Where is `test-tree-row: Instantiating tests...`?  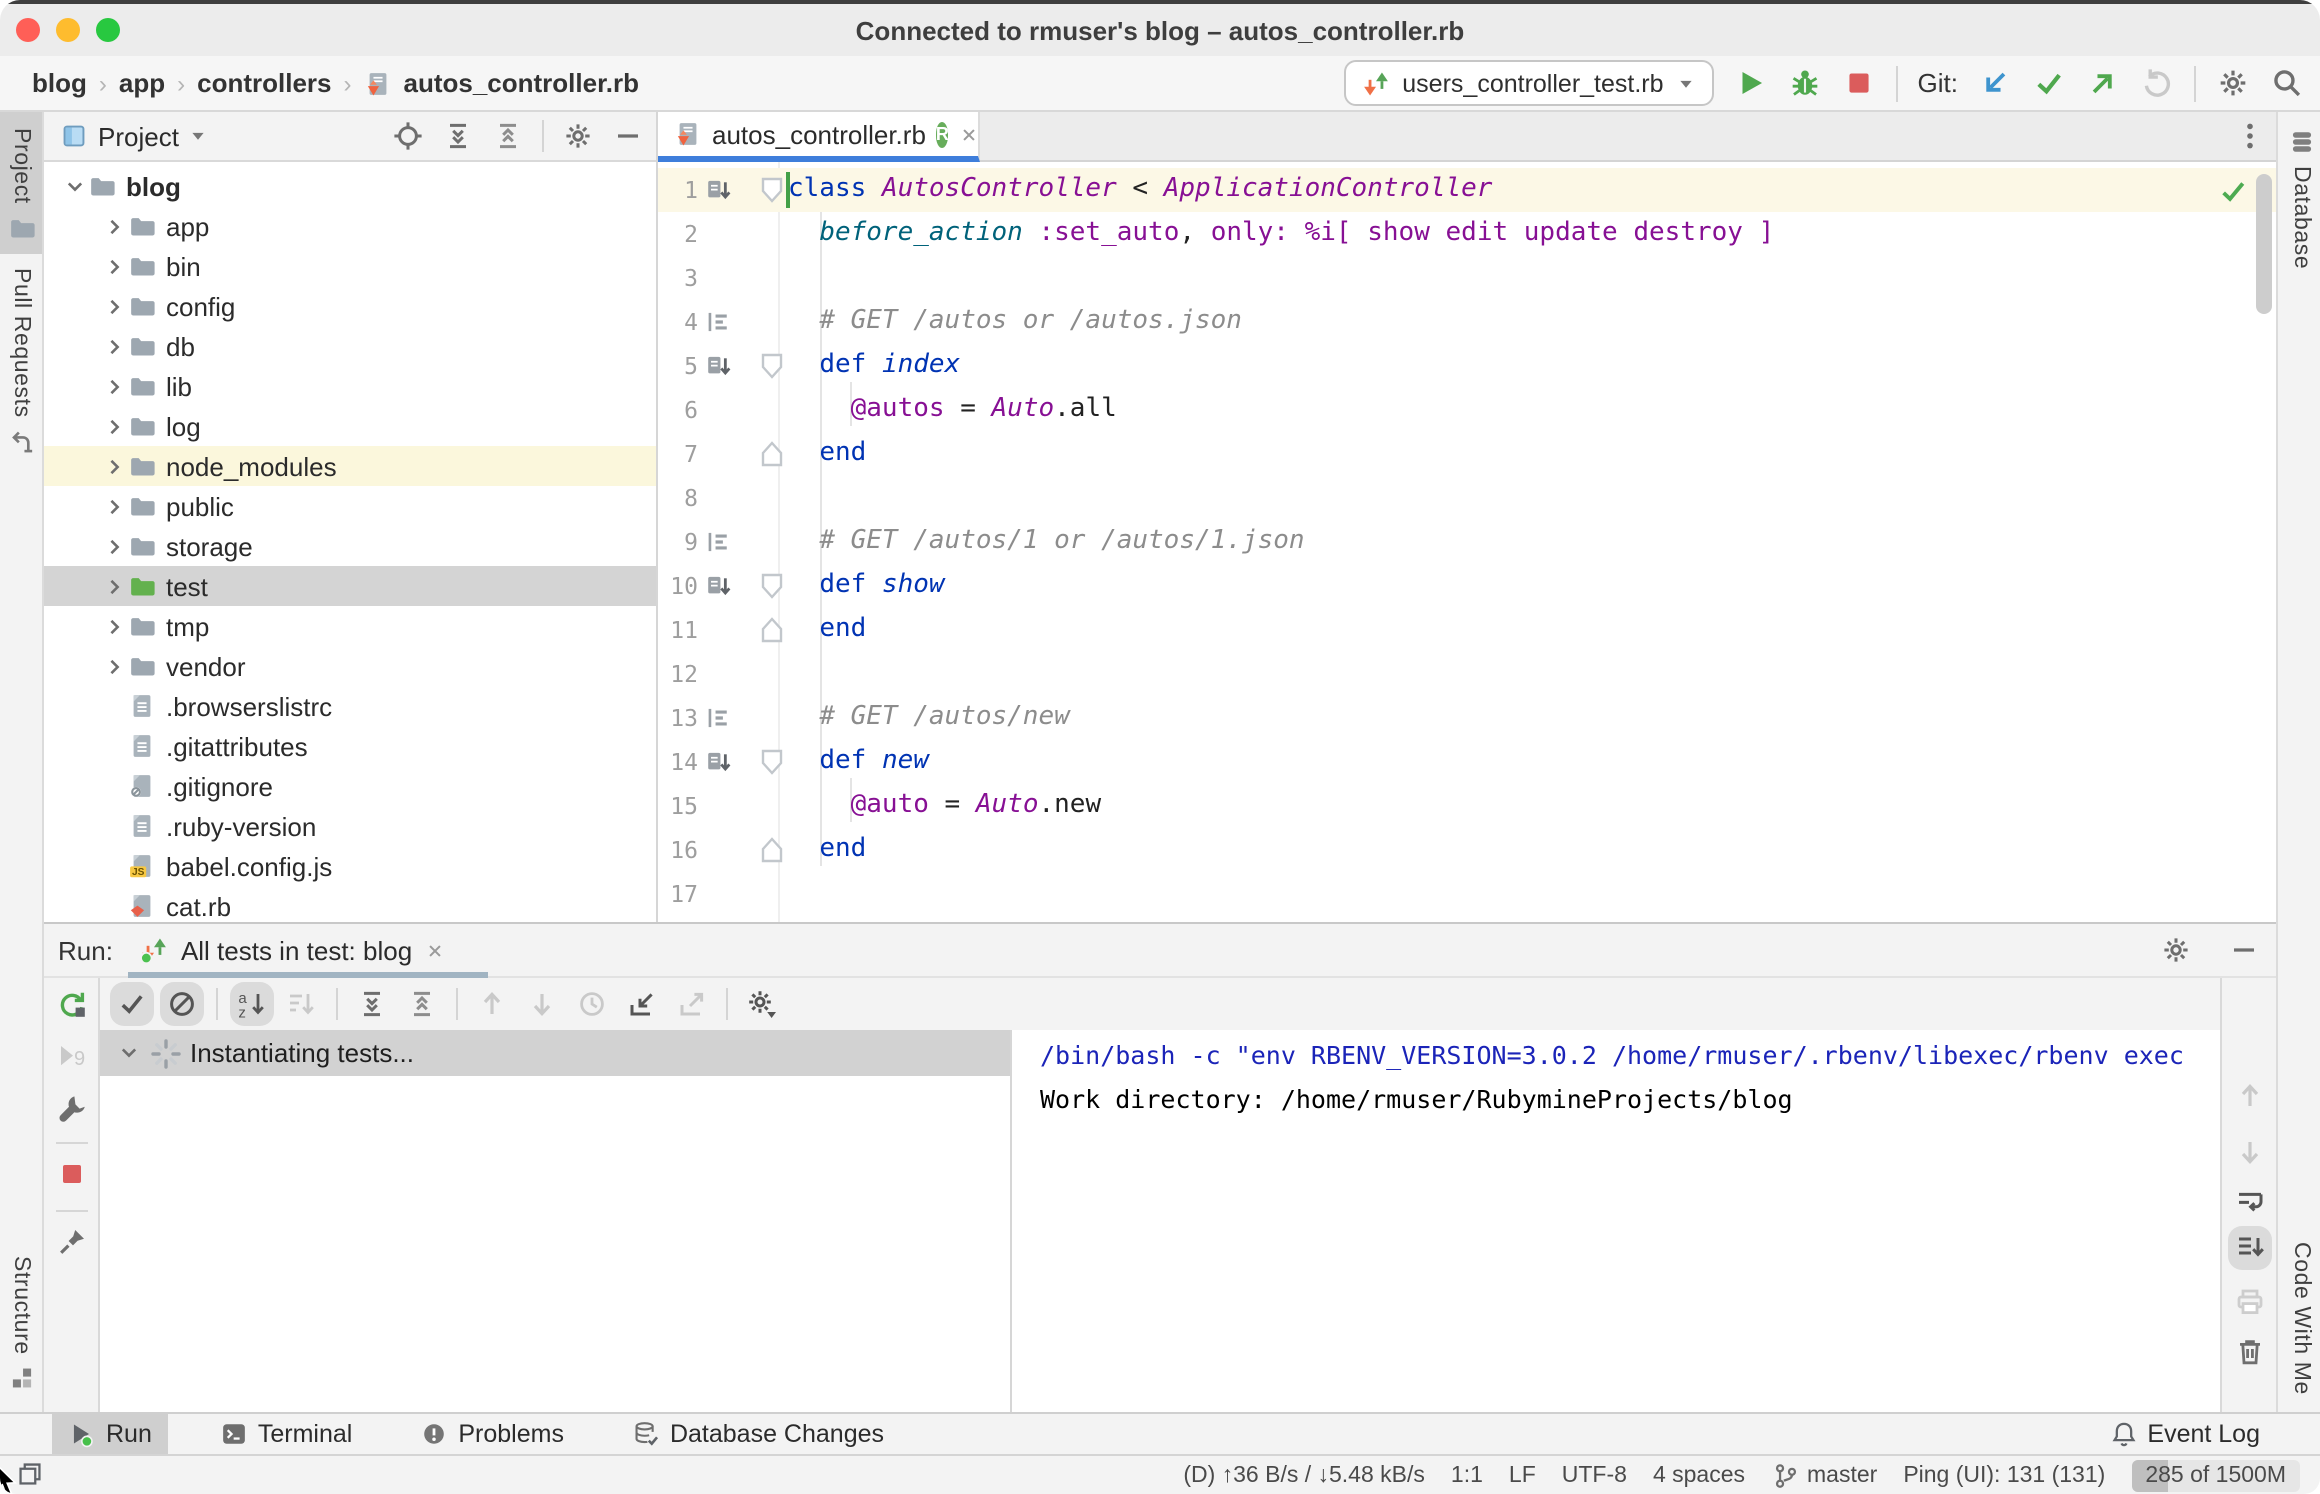
test-tree-row: Instantiating tests... is located at coordinates (555, 1053).